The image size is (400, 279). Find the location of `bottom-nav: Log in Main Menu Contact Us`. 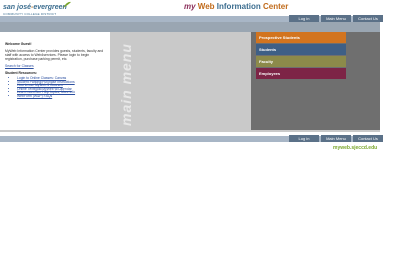

bottom-nav: Log in Main Menu Contact Us is located at coordinates (335, 138).